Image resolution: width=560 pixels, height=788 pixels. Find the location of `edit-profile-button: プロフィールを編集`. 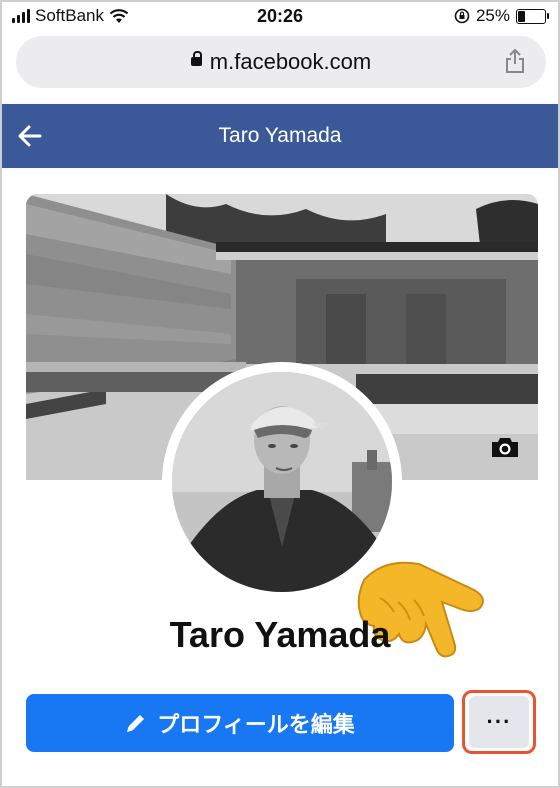

edit-profile-button: プロフィールを編集 is located at coordinates (240, 723).